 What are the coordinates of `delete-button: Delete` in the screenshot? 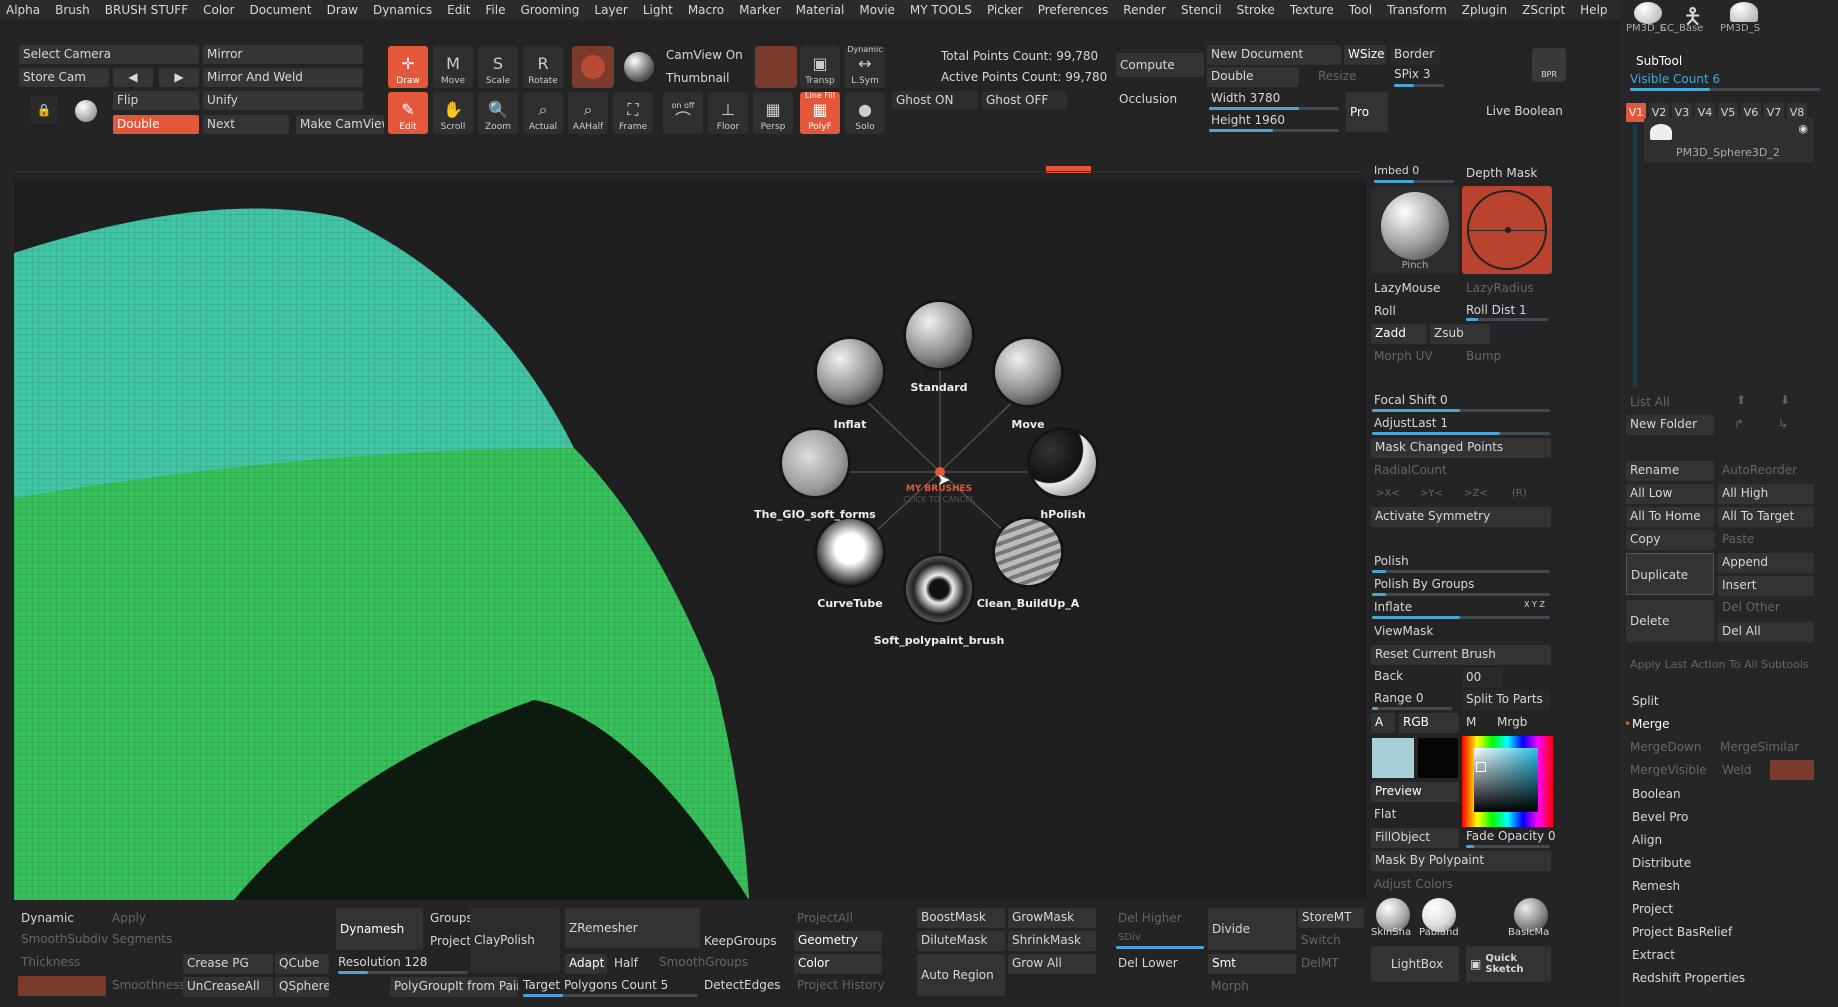 It's located at (1670, 621).